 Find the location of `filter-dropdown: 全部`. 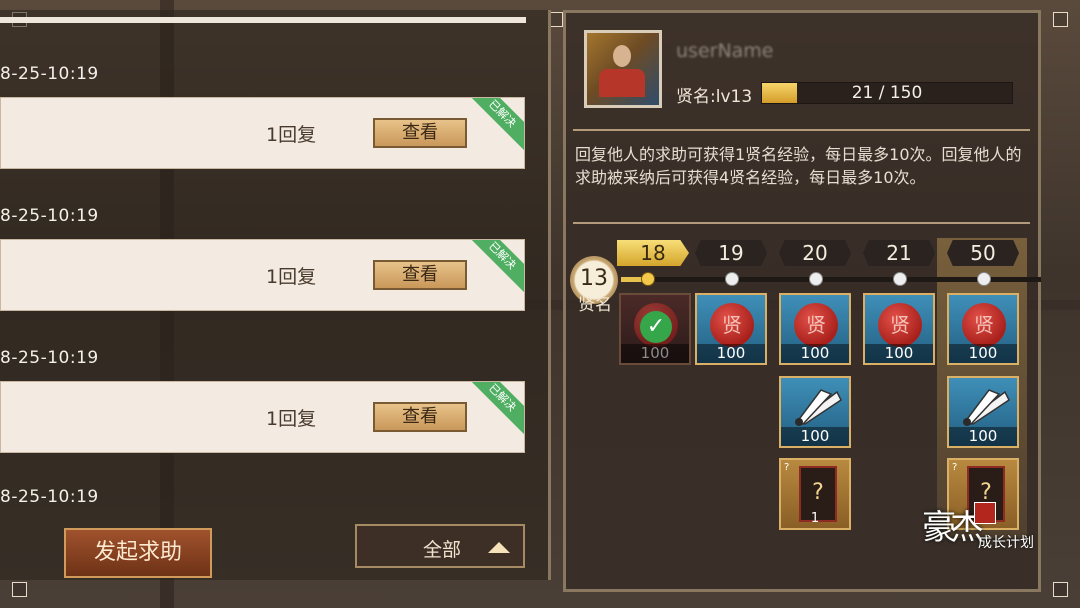

filter-dropdown: 全部 is located at coordinates (440, 546).